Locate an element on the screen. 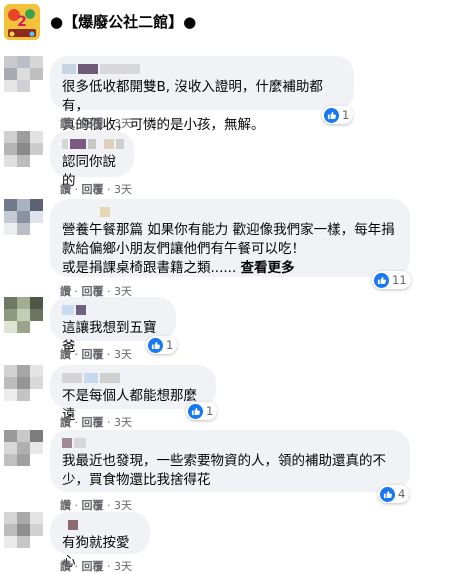  group-title: ●【爆廢公社二館】● is located at coordinates (123, 21).